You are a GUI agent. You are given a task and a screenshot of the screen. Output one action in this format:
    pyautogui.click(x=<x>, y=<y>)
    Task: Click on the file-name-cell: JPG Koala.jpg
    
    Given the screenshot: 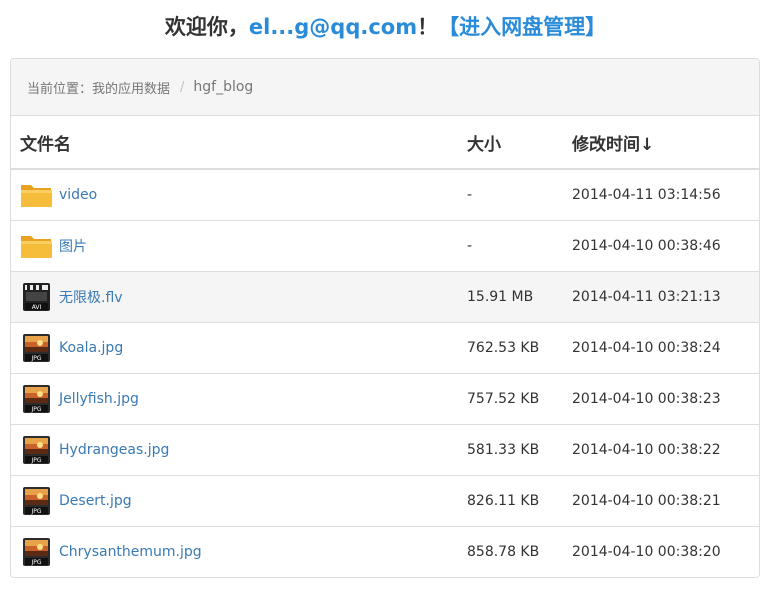 What is the action you would take?
    pyautogui.click(x=239, y=348)
    